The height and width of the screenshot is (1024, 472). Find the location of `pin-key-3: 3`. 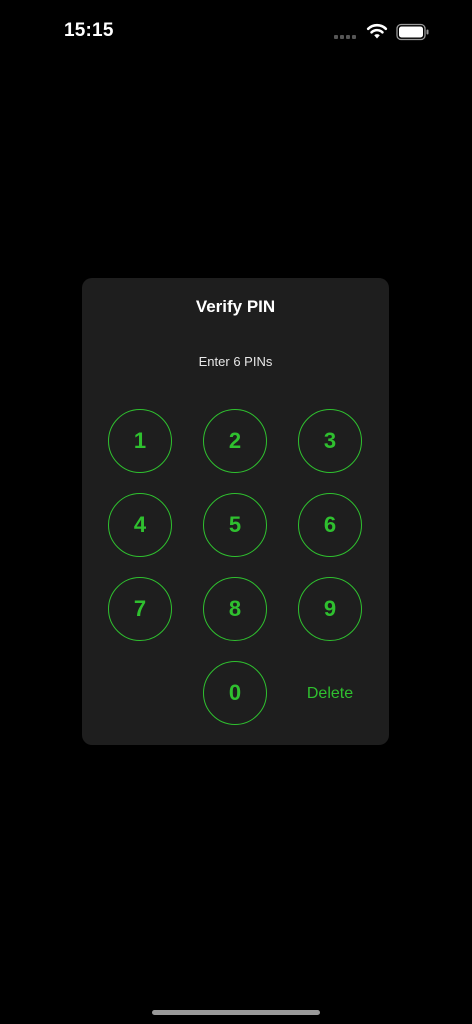

pin-key-3: 3 is located at coordinates (330, 441).